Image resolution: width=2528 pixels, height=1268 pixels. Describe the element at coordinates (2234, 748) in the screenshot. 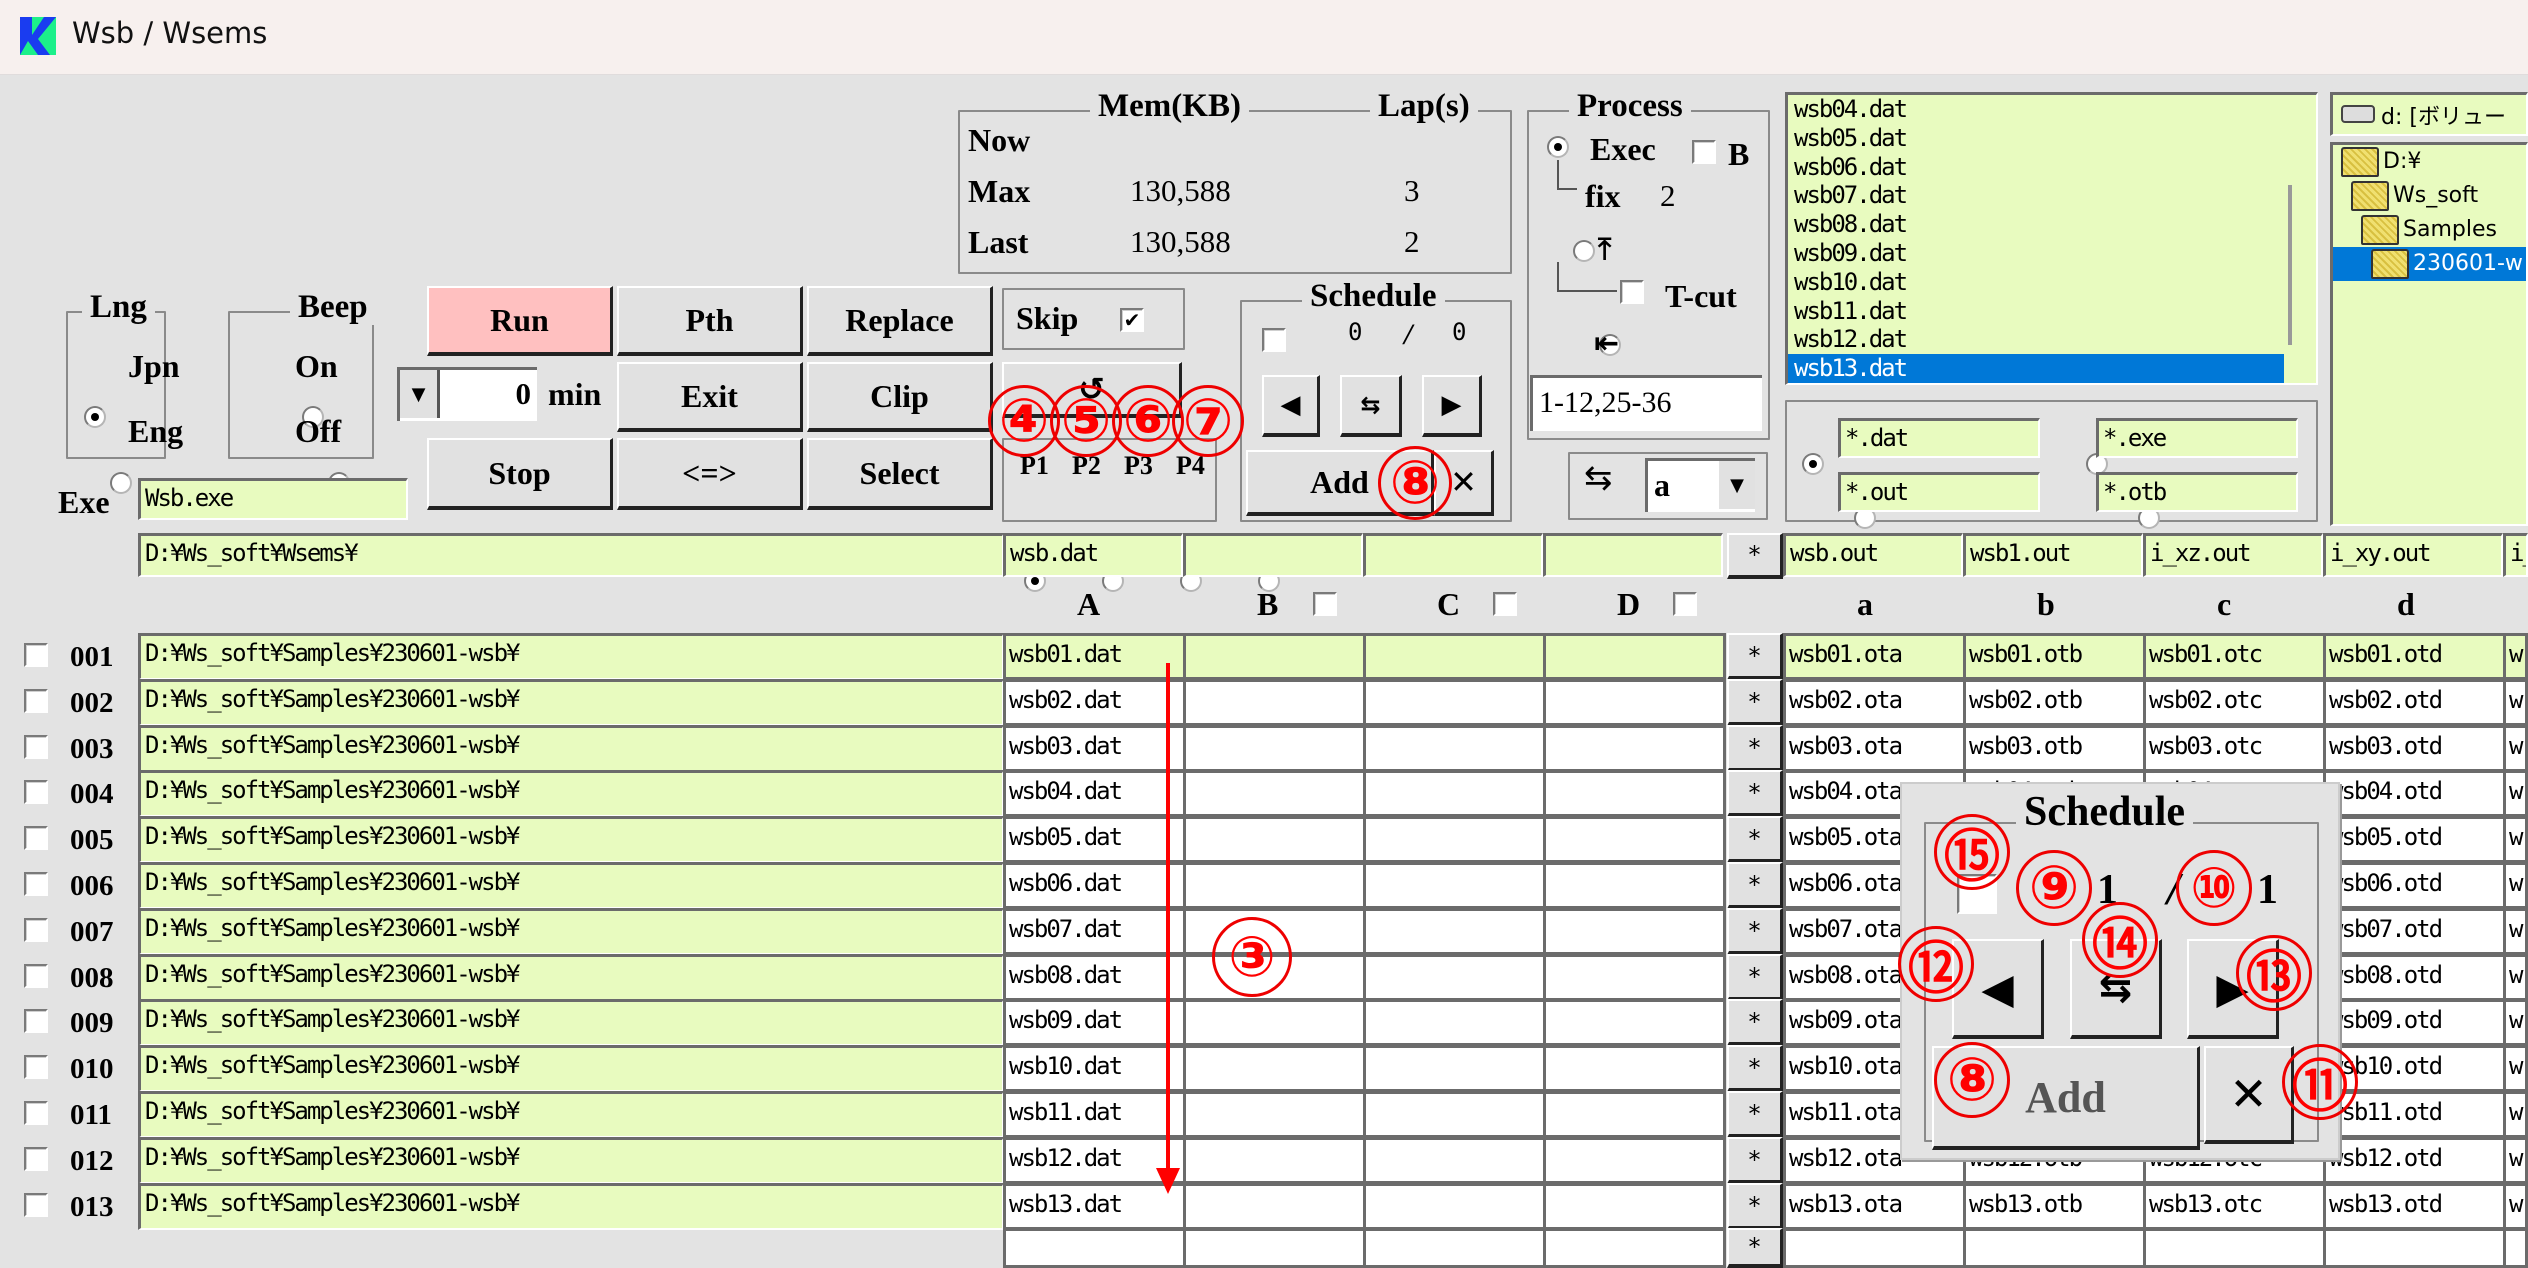

I see `output-cell: wsb03.otc` at that location.